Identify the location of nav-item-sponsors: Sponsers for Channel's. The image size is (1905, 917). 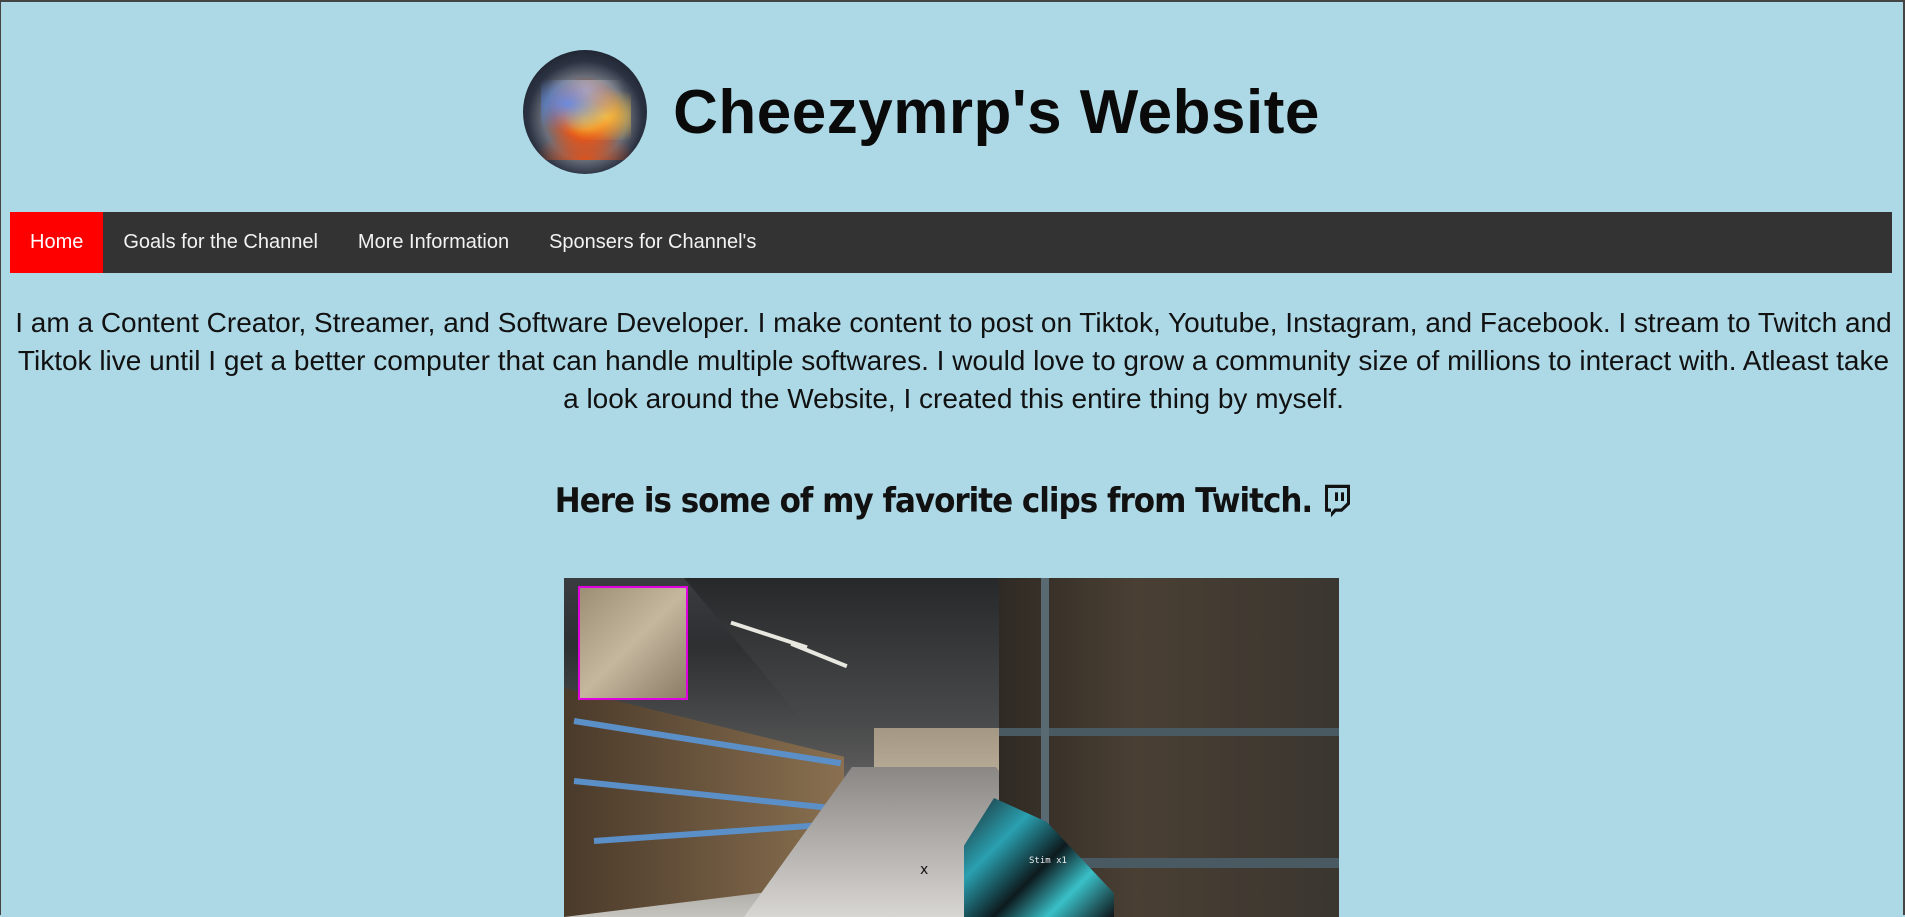
(652, 242).